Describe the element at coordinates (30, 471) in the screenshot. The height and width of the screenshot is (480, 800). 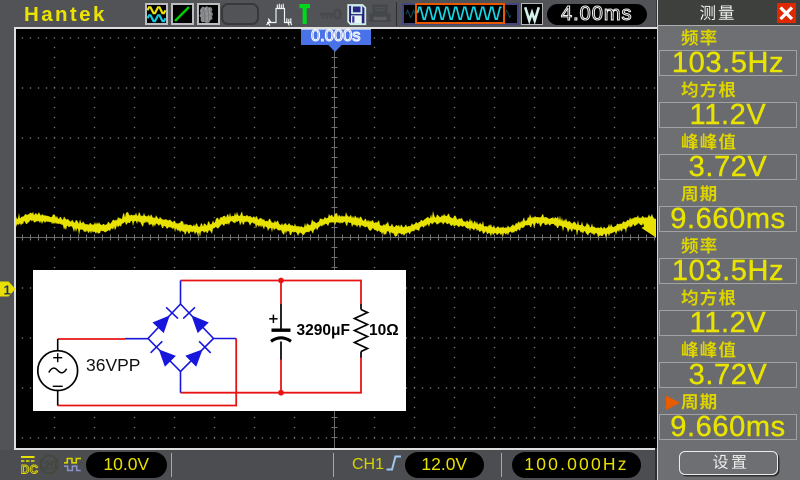
I see `svg-text: DC` at that location.